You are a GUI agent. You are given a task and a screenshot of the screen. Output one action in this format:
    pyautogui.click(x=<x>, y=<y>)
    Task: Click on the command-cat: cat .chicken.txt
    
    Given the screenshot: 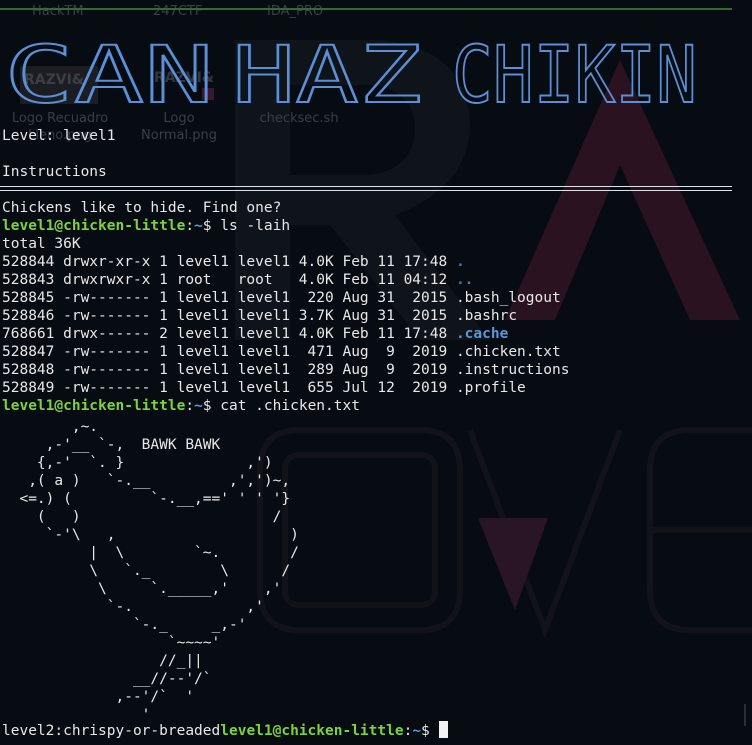 What is the action you would take?
    pyautogui.click(x=290, y=406)
    